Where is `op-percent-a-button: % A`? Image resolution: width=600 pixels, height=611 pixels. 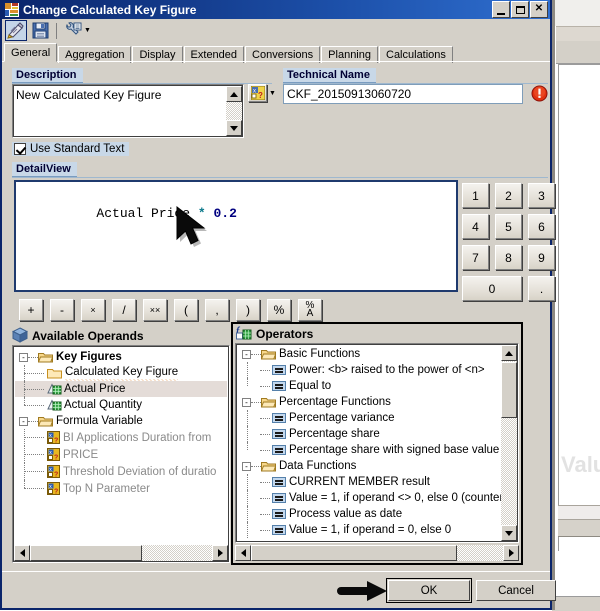
op-percent-a-button: % A is located at coordinates (310, 310).